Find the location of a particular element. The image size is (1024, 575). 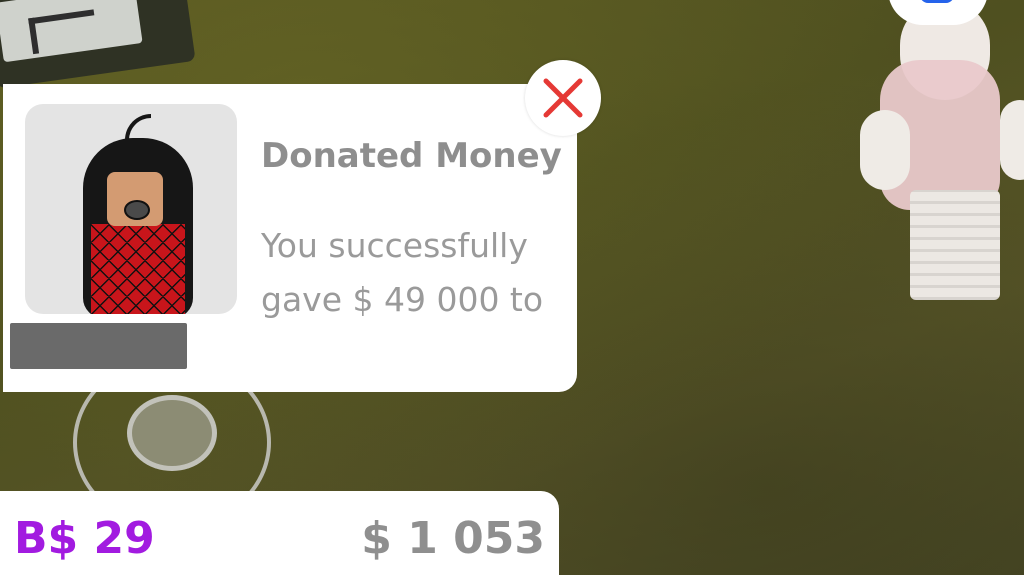

currency-bar: B$ 29 $ 1 053 is located at coordinates (279, 533).